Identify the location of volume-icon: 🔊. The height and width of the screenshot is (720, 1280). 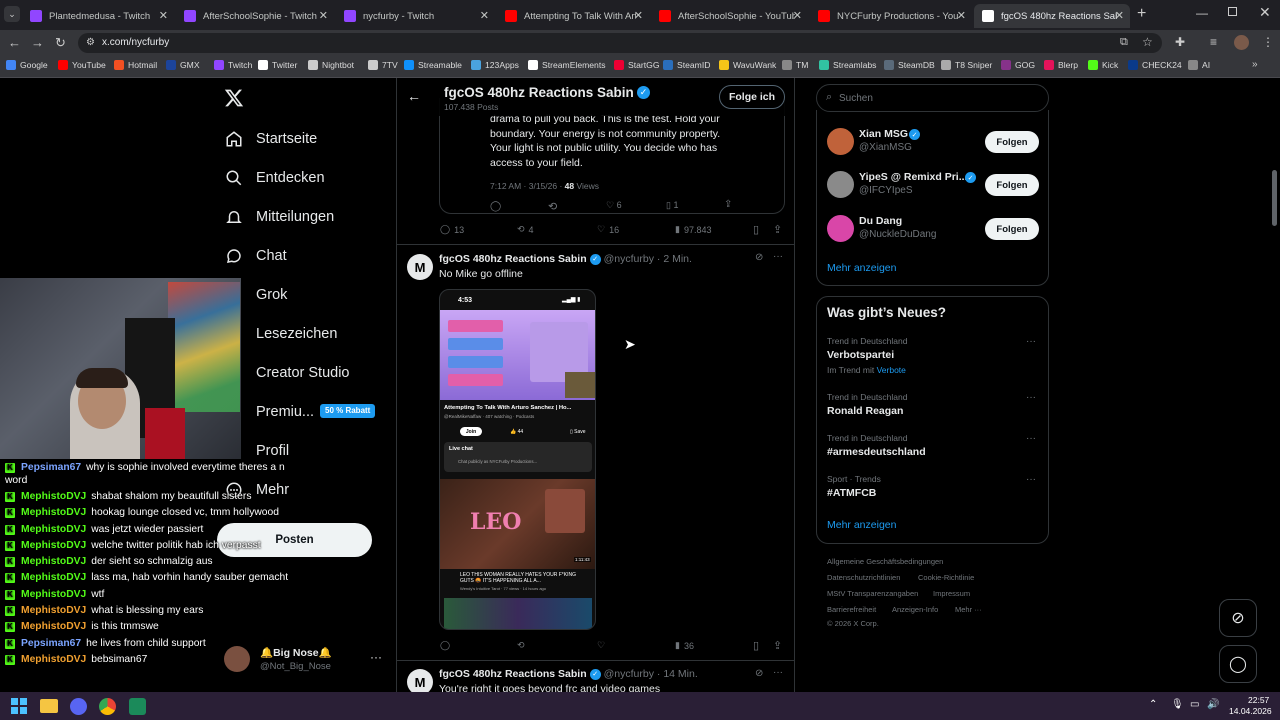
(1213, 704).